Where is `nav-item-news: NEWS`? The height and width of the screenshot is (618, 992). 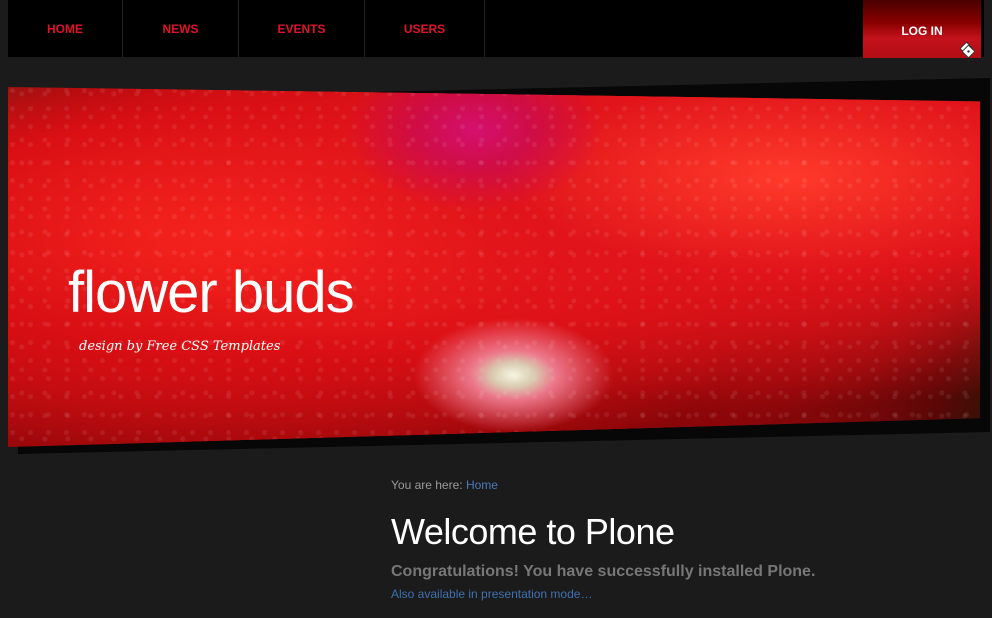
nav-item-news: NEWS is located at coordinates (181, 28).